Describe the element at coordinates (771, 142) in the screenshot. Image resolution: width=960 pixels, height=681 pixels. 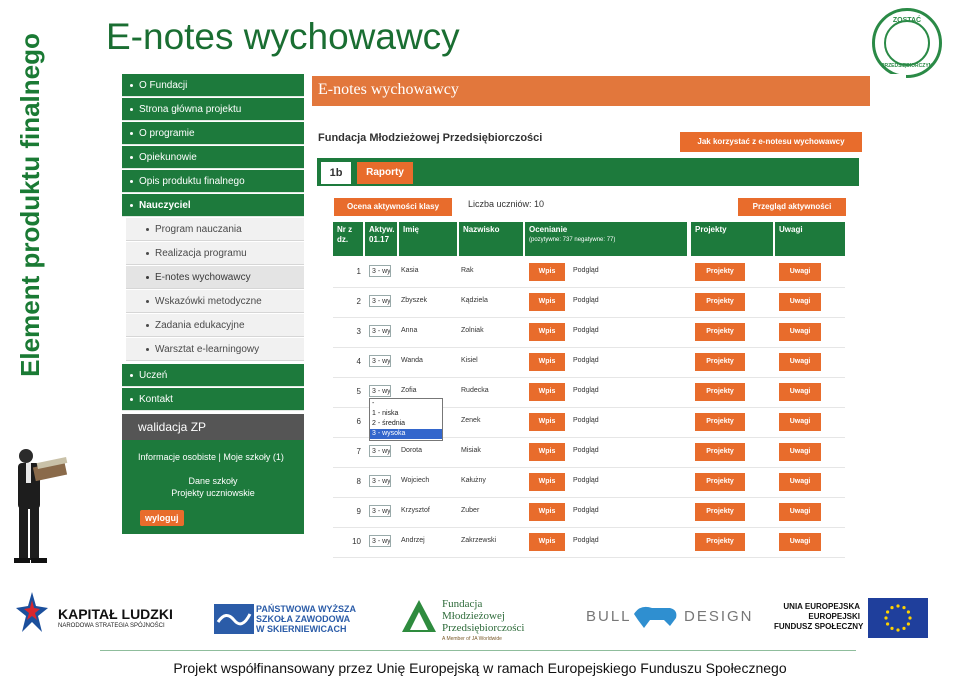
I see `howto-button: Jak korzystać z e-notesu wychowawcy` at that location.